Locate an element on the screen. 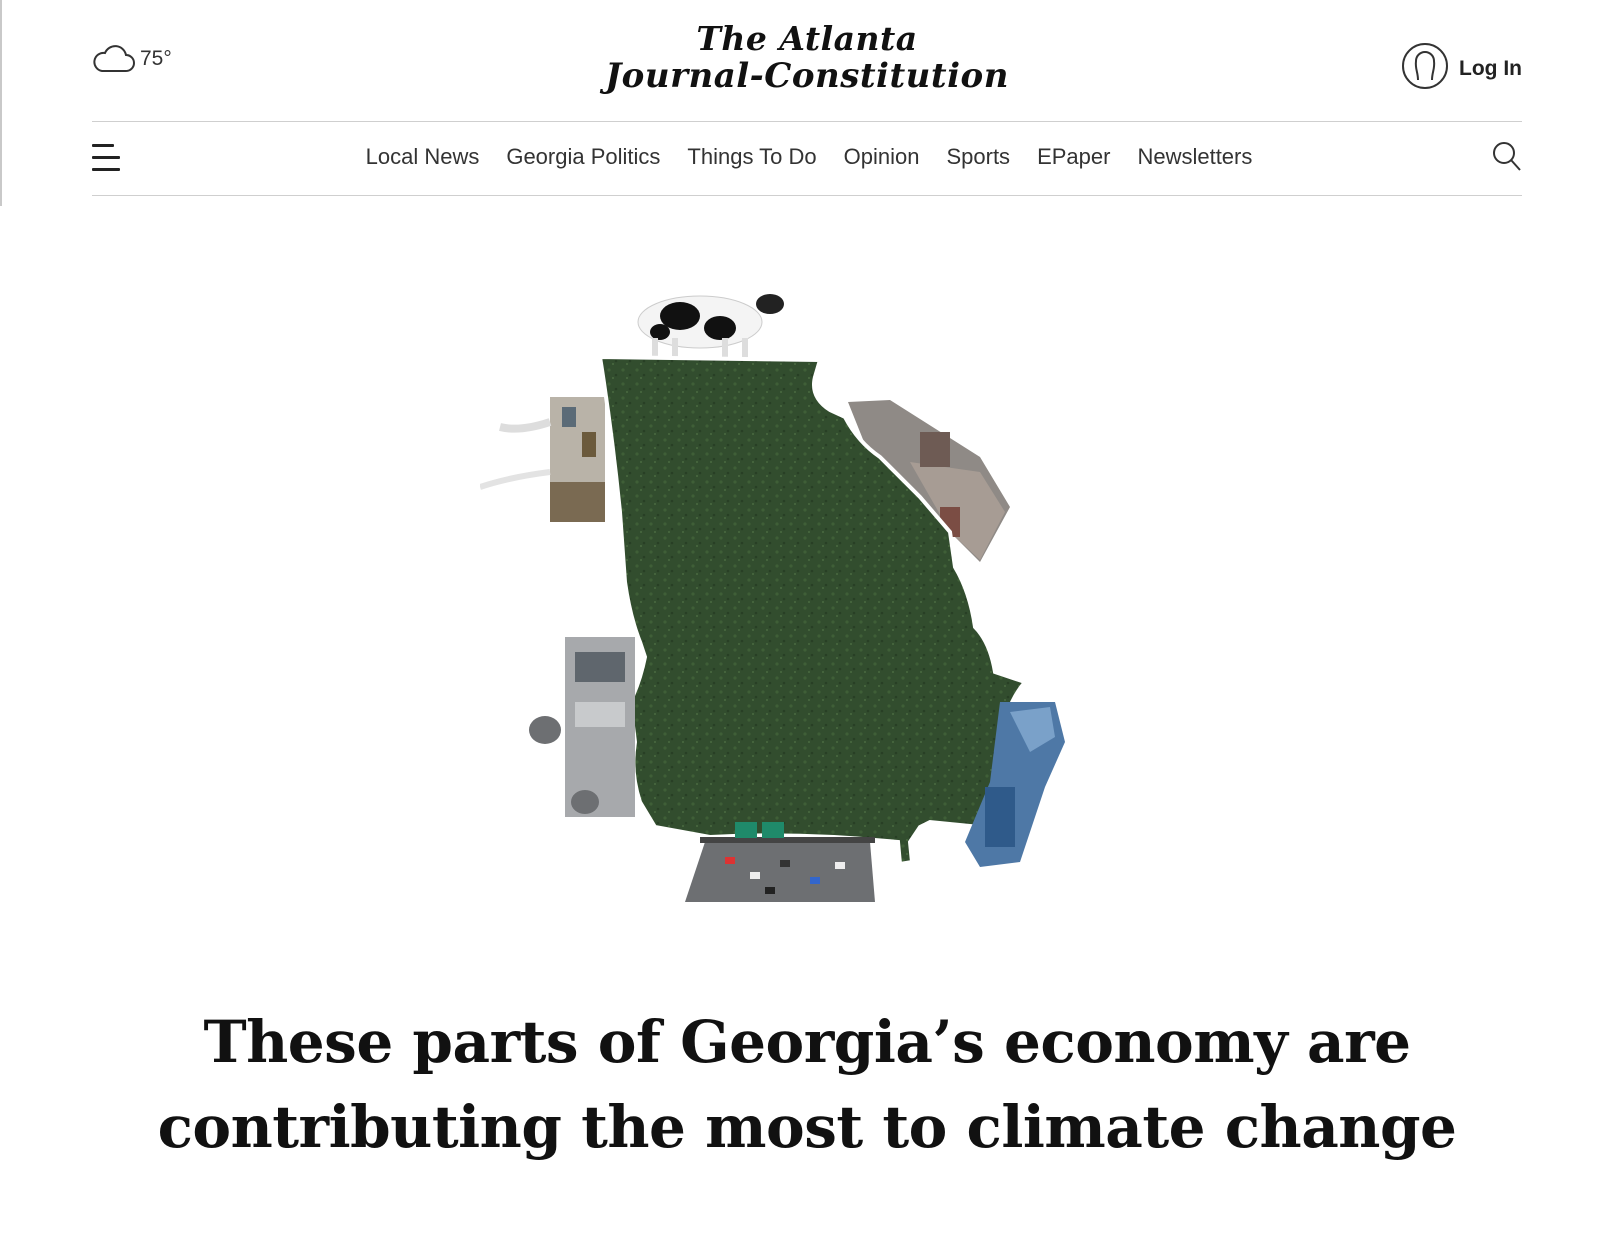  weather-temperature: 75° is located at coordinates (156, 58).